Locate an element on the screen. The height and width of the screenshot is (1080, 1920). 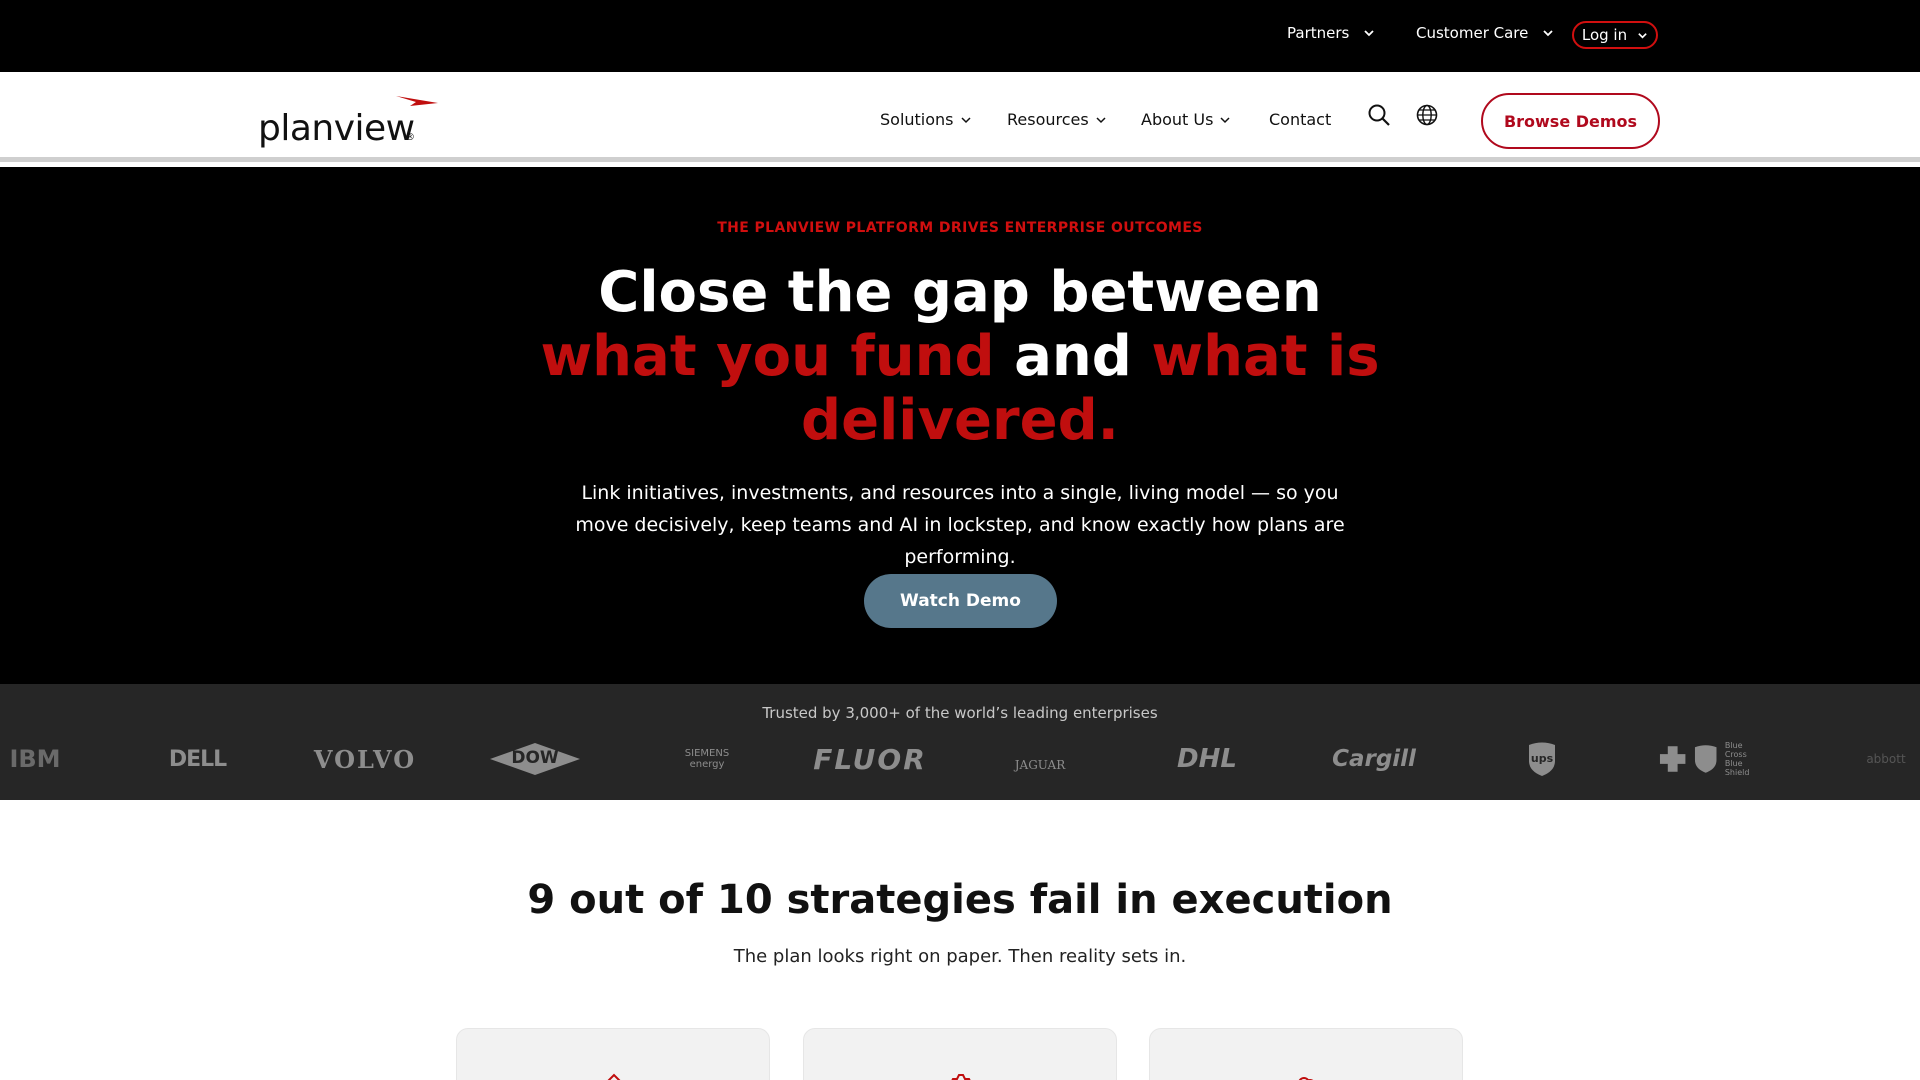
headline-red-fund: what you fund is located at coordinates (767, 356).